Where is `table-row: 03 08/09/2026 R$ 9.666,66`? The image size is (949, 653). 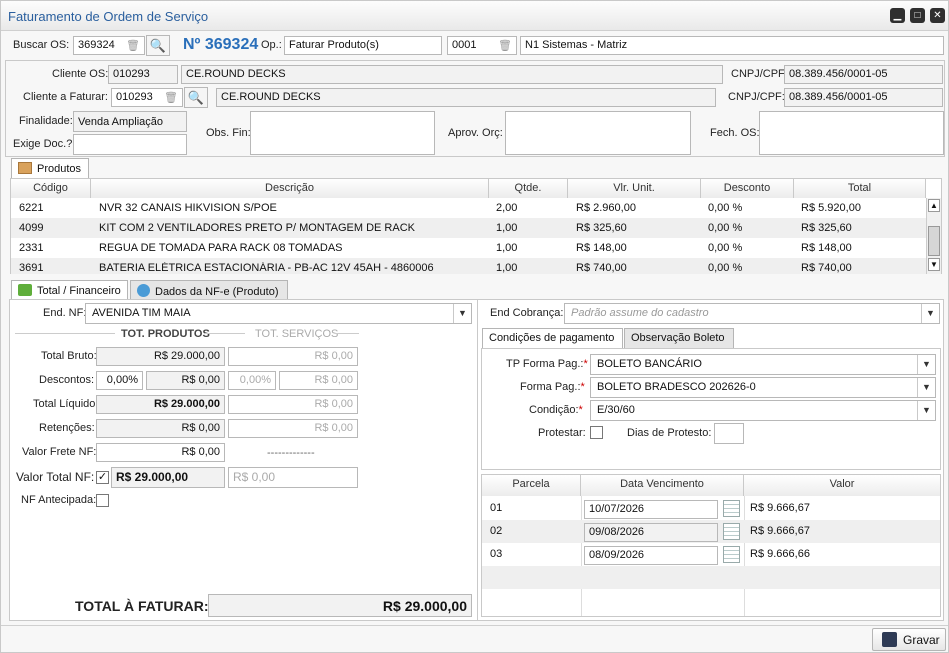 table-row: 03 08/09/2026 R$ 9.666,66 is located at coordinates (711, 554).